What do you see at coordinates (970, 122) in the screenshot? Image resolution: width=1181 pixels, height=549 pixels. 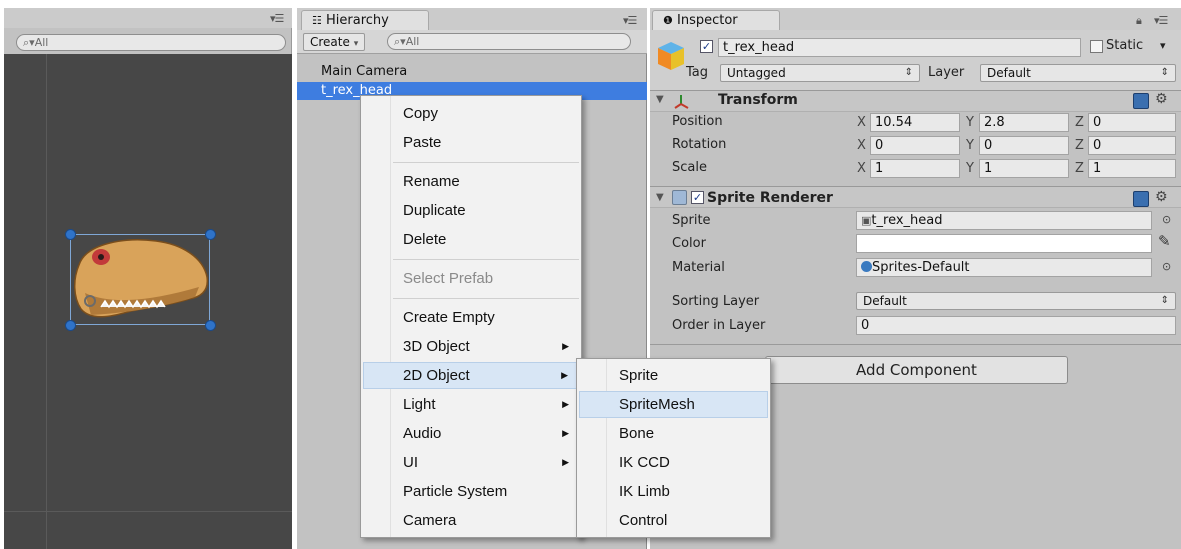 I see `axis-y-label: Y` at bounding box center [970, 122].